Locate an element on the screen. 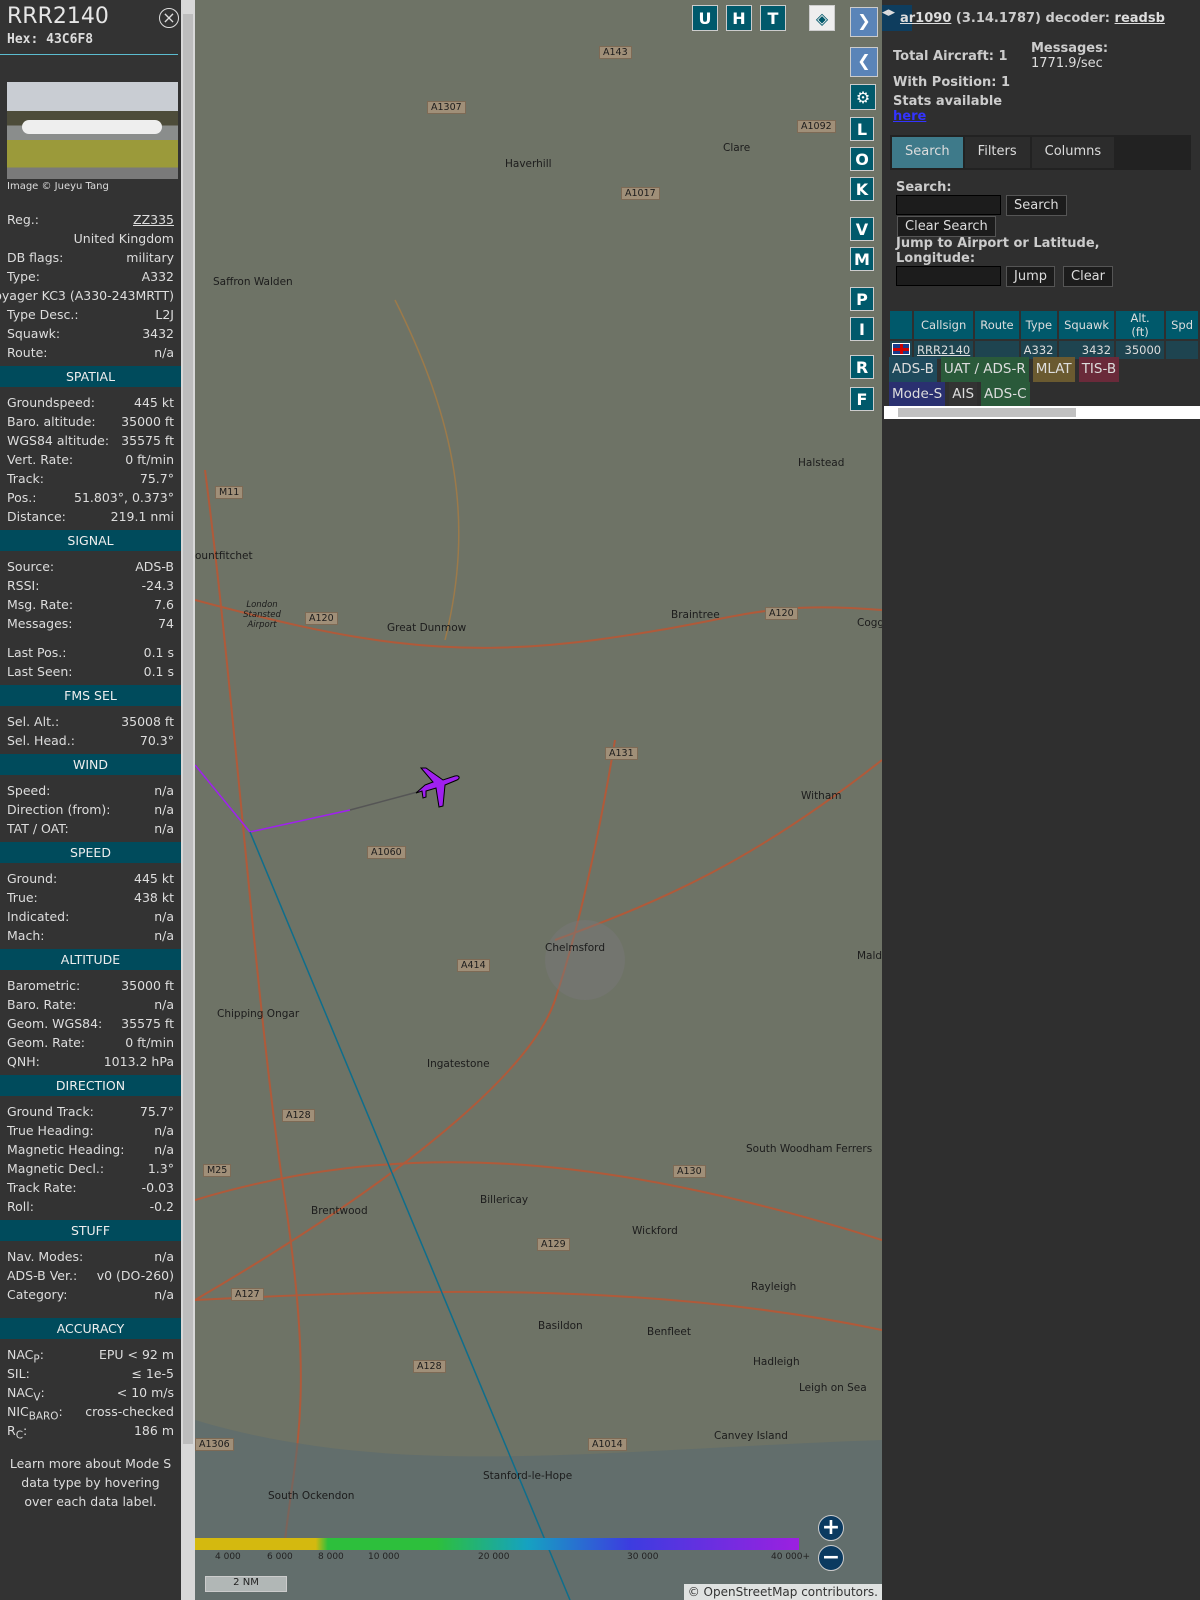  detail-label: Sel. Alt.: is located at coordinates (33, 721).